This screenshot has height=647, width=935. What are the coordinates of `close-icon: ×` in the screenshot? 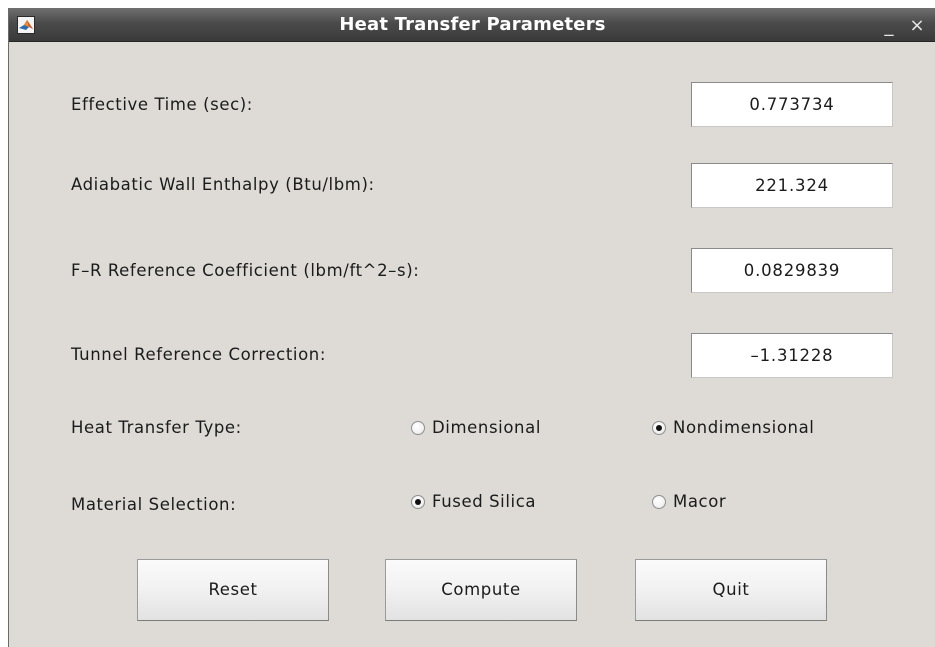 It's located at (917, 25).